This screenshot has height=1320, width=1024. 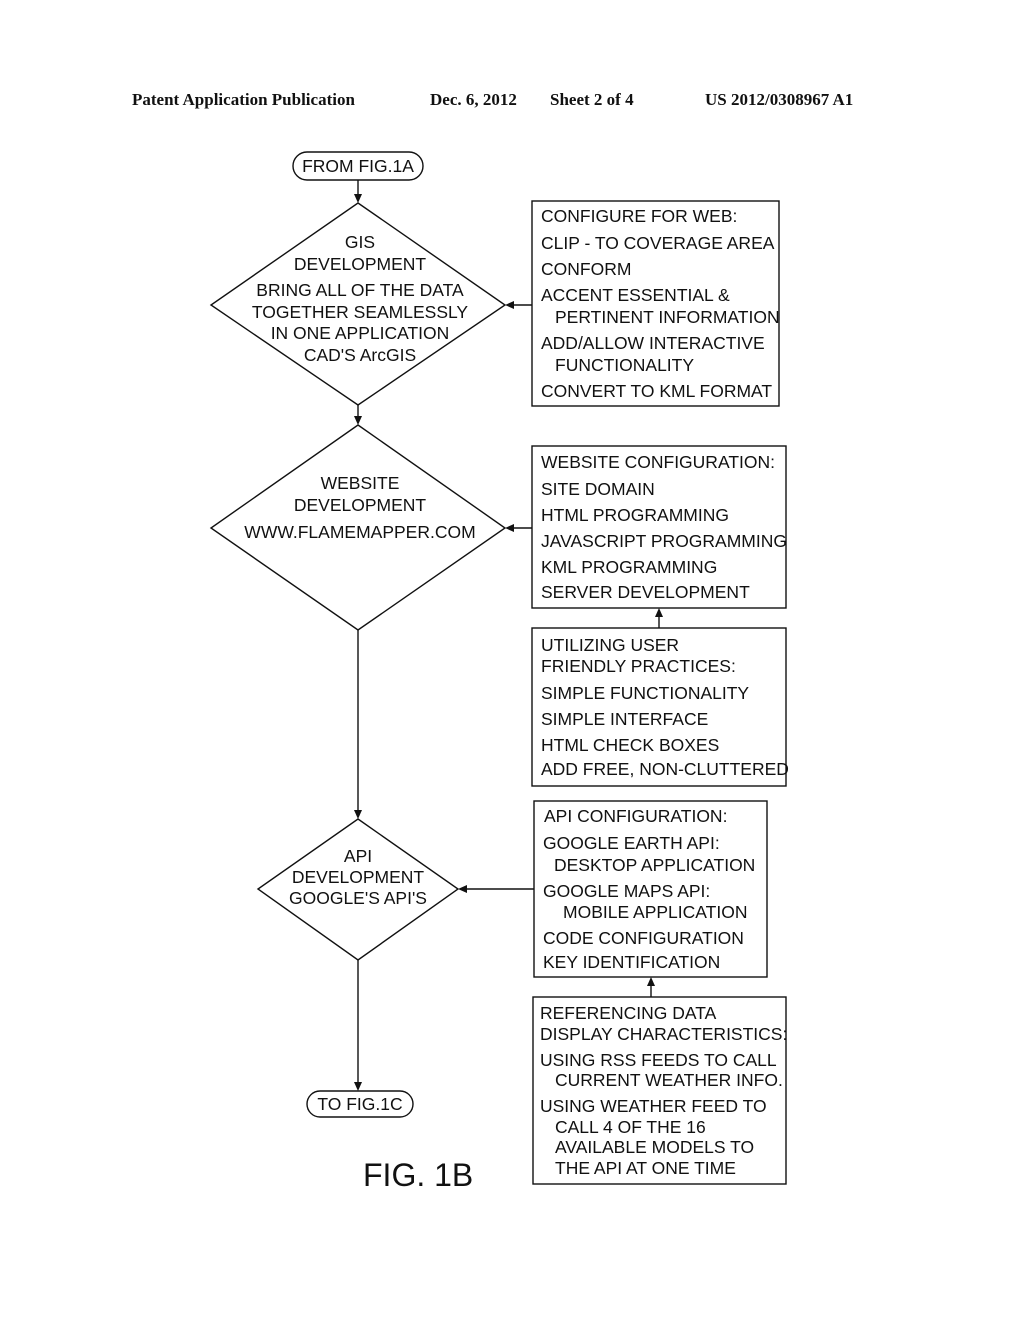 What do you see at coordinates (418, 1175) in the screenshot?
I see `figure-label: FIG. 1B` at bounding box center [418, 1175].